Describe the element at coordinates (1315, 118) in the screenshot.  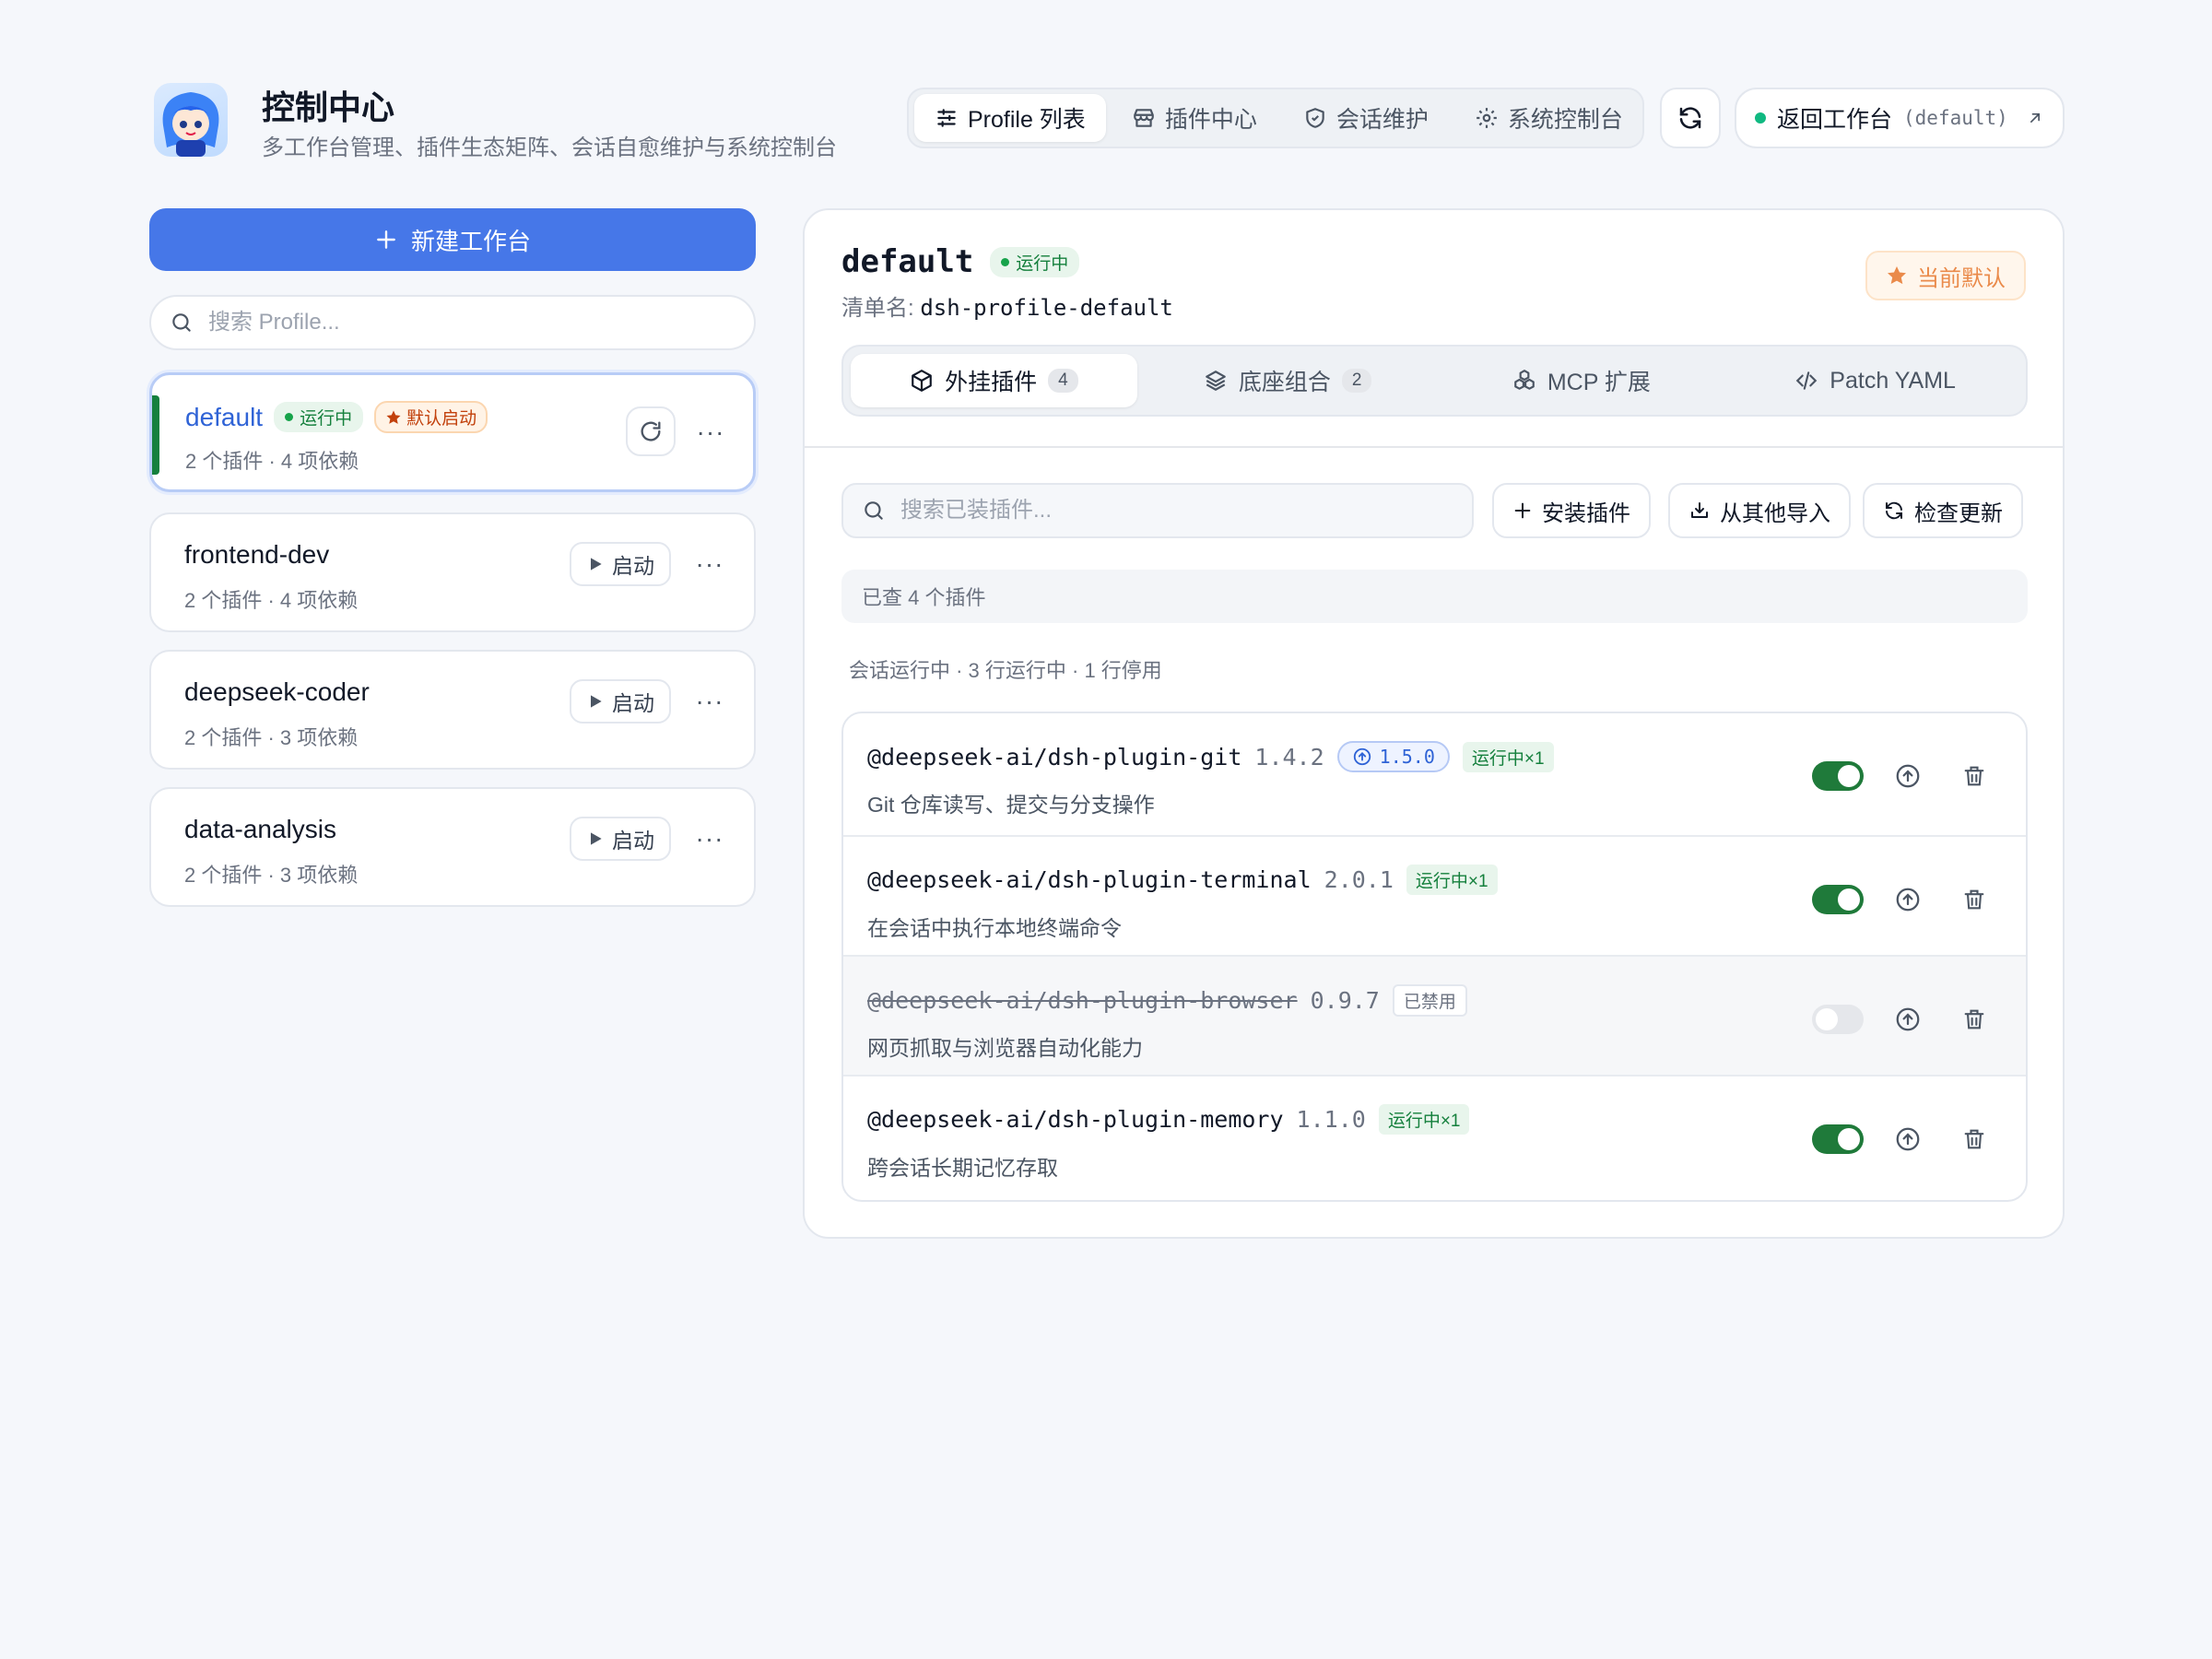
I see `shield-icon` at that location.